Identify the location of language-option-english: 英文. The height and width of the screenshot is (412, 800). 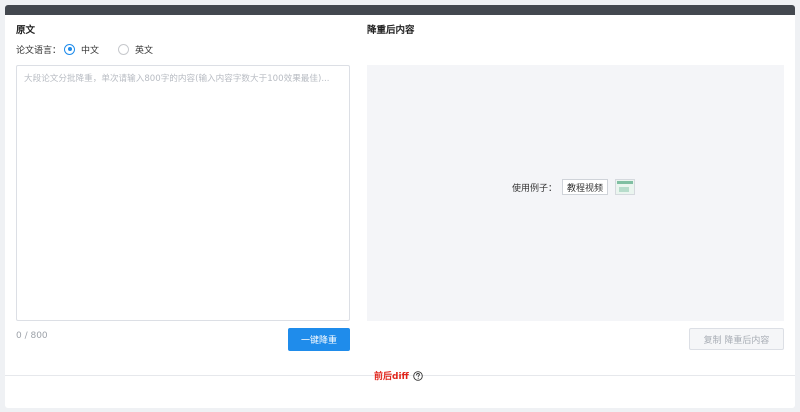
(135, 49).